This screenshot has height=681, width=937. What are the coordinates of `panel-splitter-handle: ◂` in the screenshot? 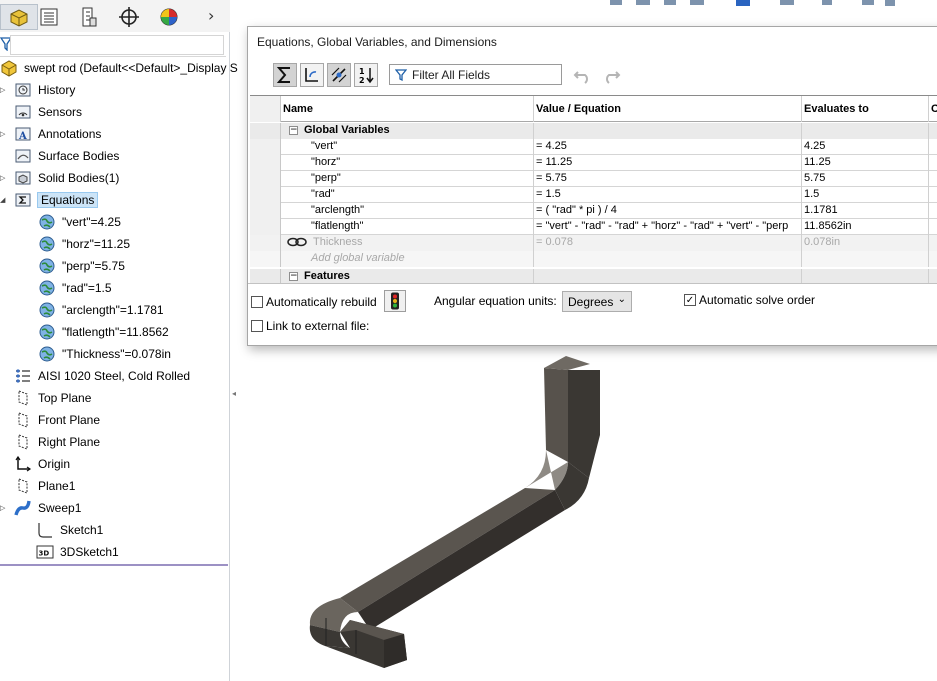 It's located at (234, 393).